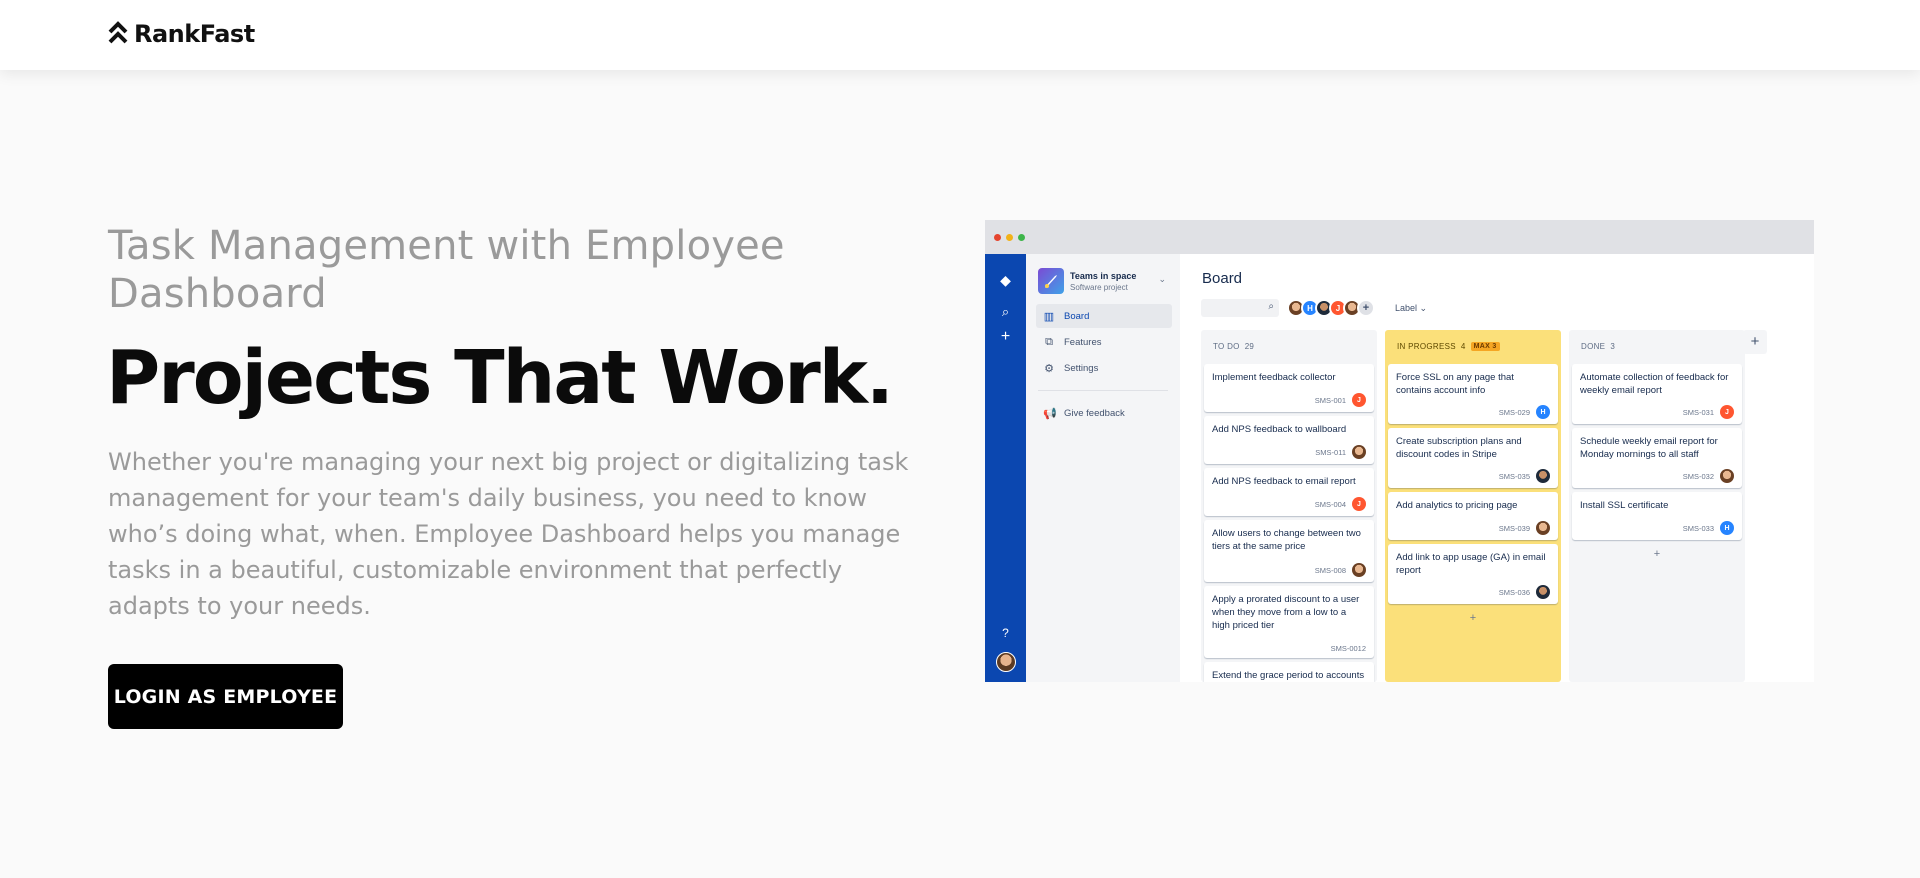  I want to click on label-filter-text: Label, so click(1406, 308).